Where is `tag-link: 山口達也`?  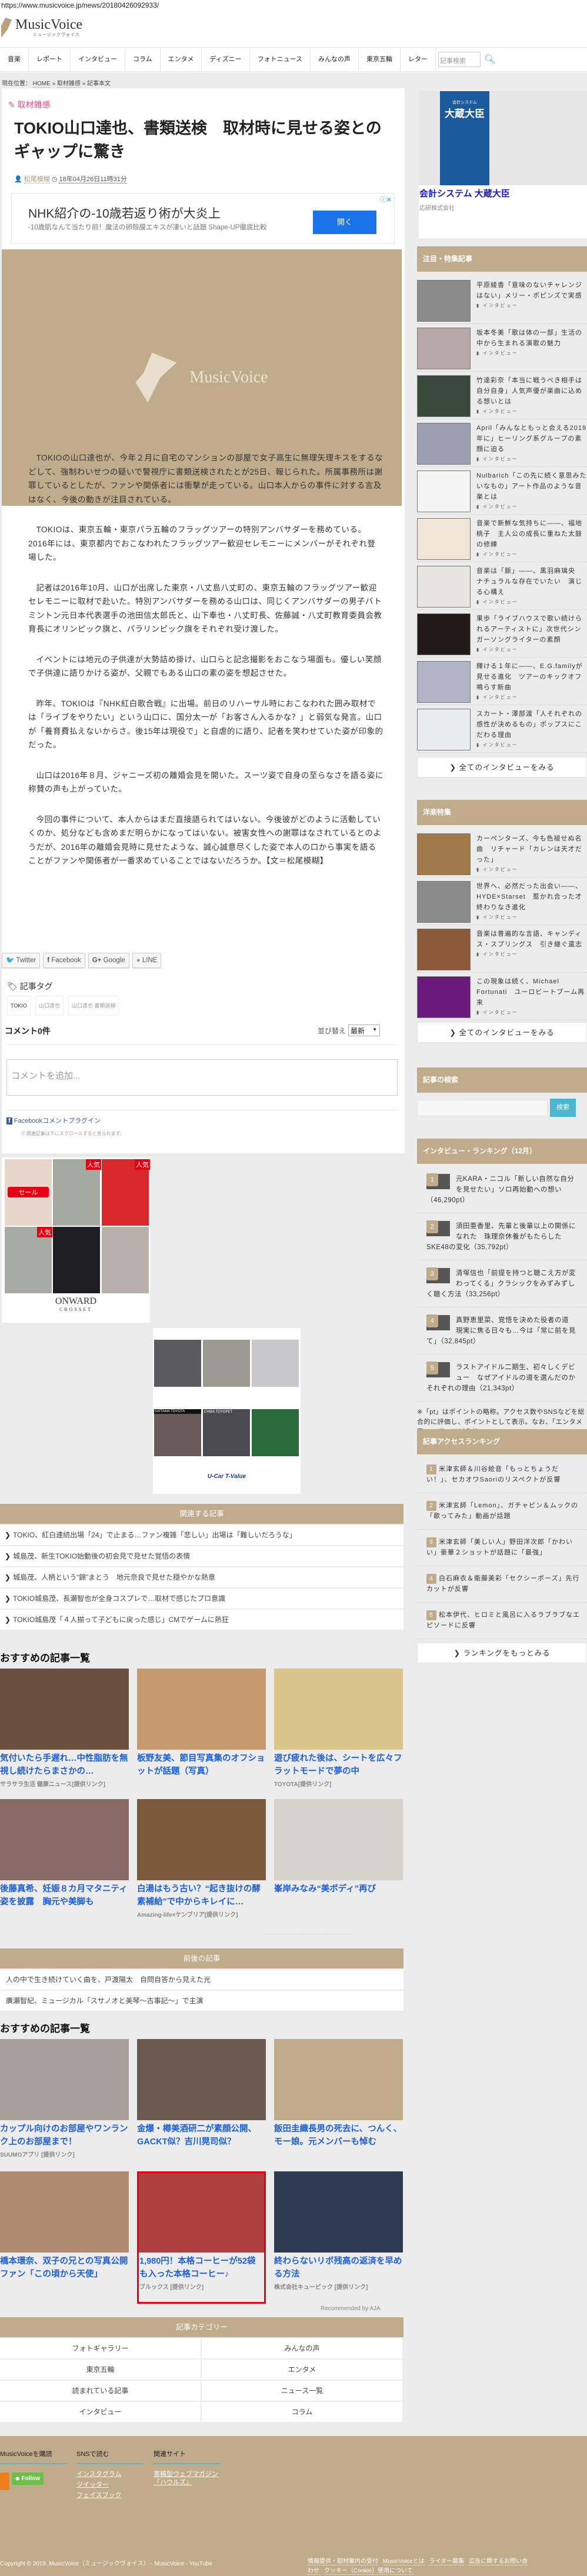
tag-link: 山口達也 is located at coordinates (49, 1006).